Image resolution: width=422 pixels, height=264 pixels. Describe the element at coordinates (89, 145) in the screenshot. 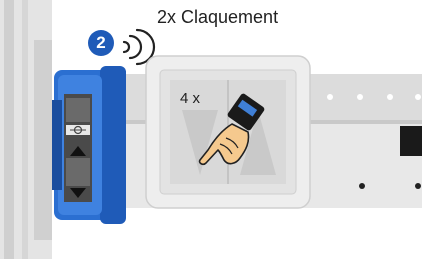

I see `tubular-motor-end-icon` at that location.